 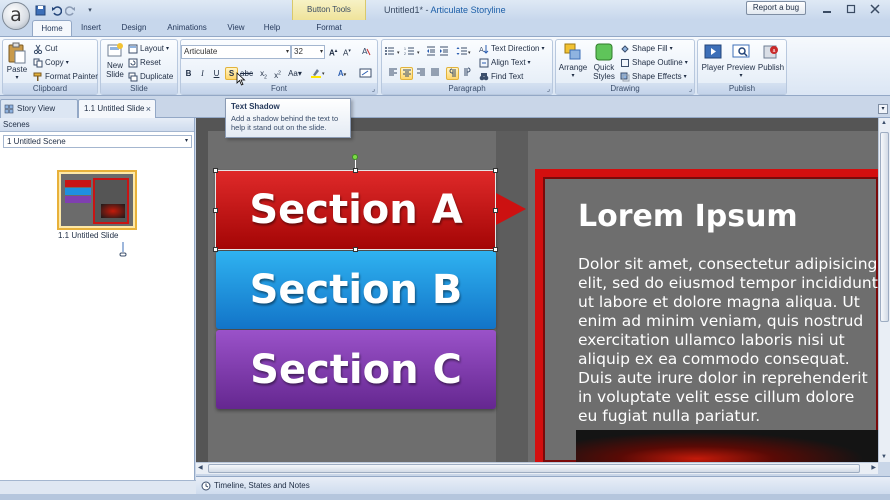 I want to click on timeline-panel-toggle: Timeline, States and Notes, so click(x=543, y=485).